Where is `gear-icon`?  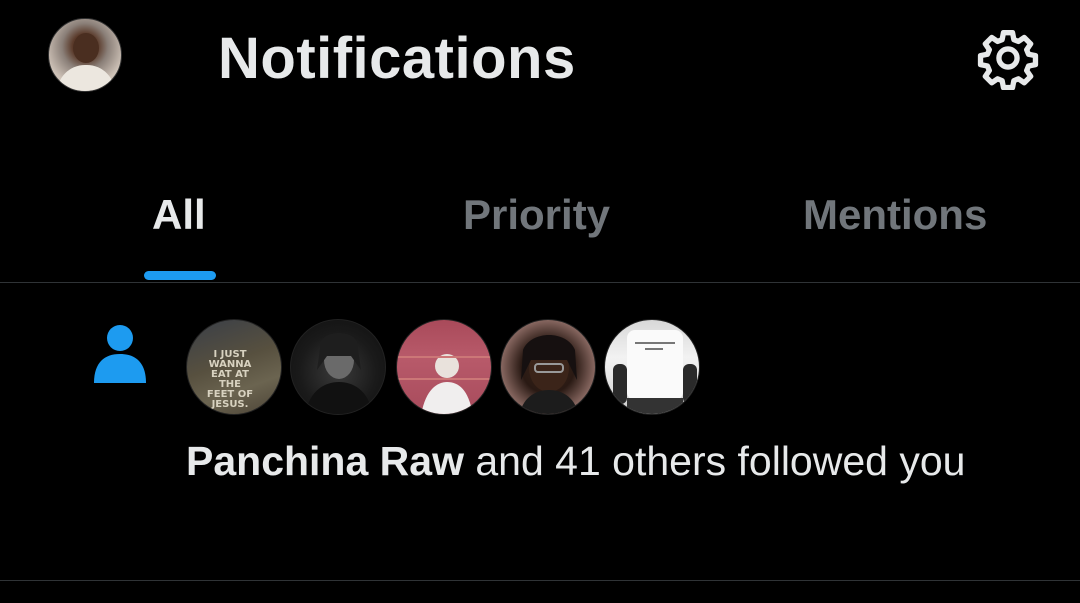 gear-icon is located at coordinates (1008, 60).